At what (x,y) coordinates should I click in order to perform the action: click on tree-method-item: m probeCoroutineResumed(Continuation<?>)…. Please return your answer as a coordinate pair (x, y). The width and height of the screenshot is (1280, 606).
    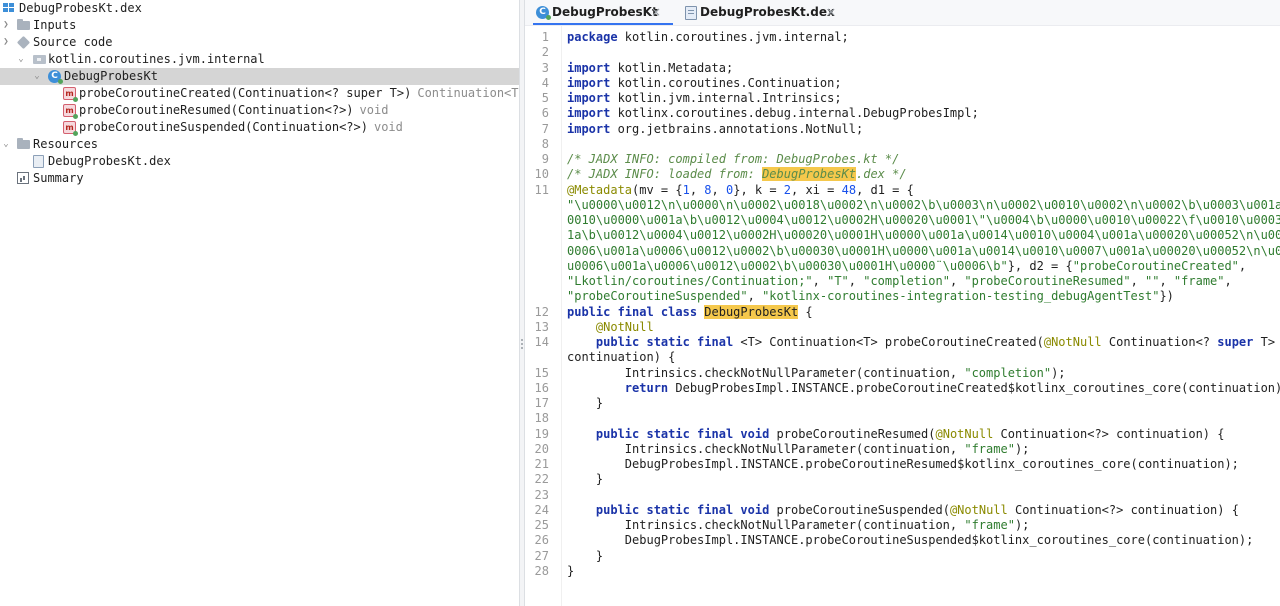
    Looking at the image, I should click on (259, 110).